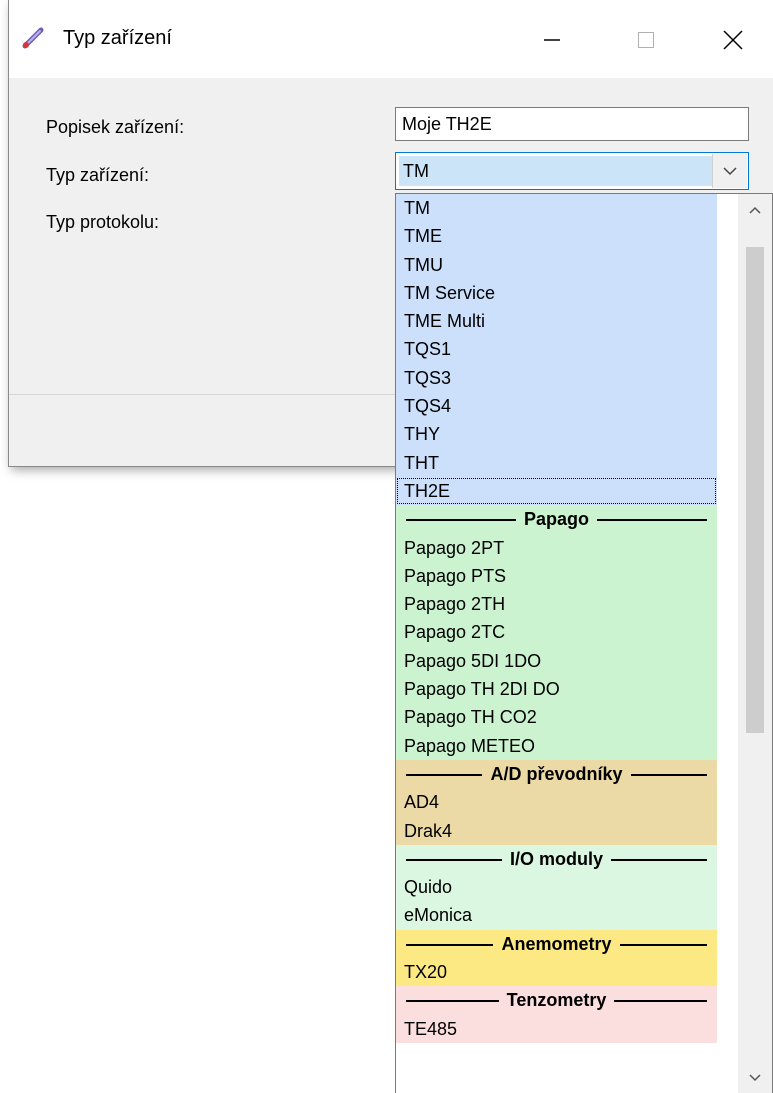  I want to click on close-button, so click(733, 40).